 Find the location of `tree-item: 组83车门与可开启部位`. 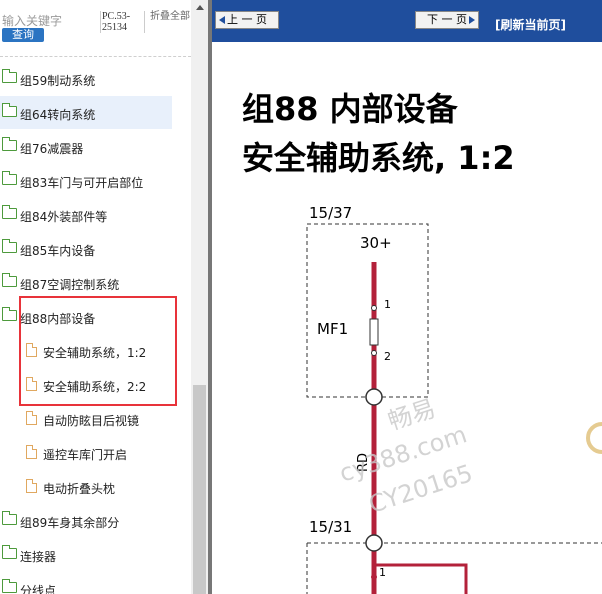

tree-item: 组83车门与可开启部位 is located at coordinates (95, 180).